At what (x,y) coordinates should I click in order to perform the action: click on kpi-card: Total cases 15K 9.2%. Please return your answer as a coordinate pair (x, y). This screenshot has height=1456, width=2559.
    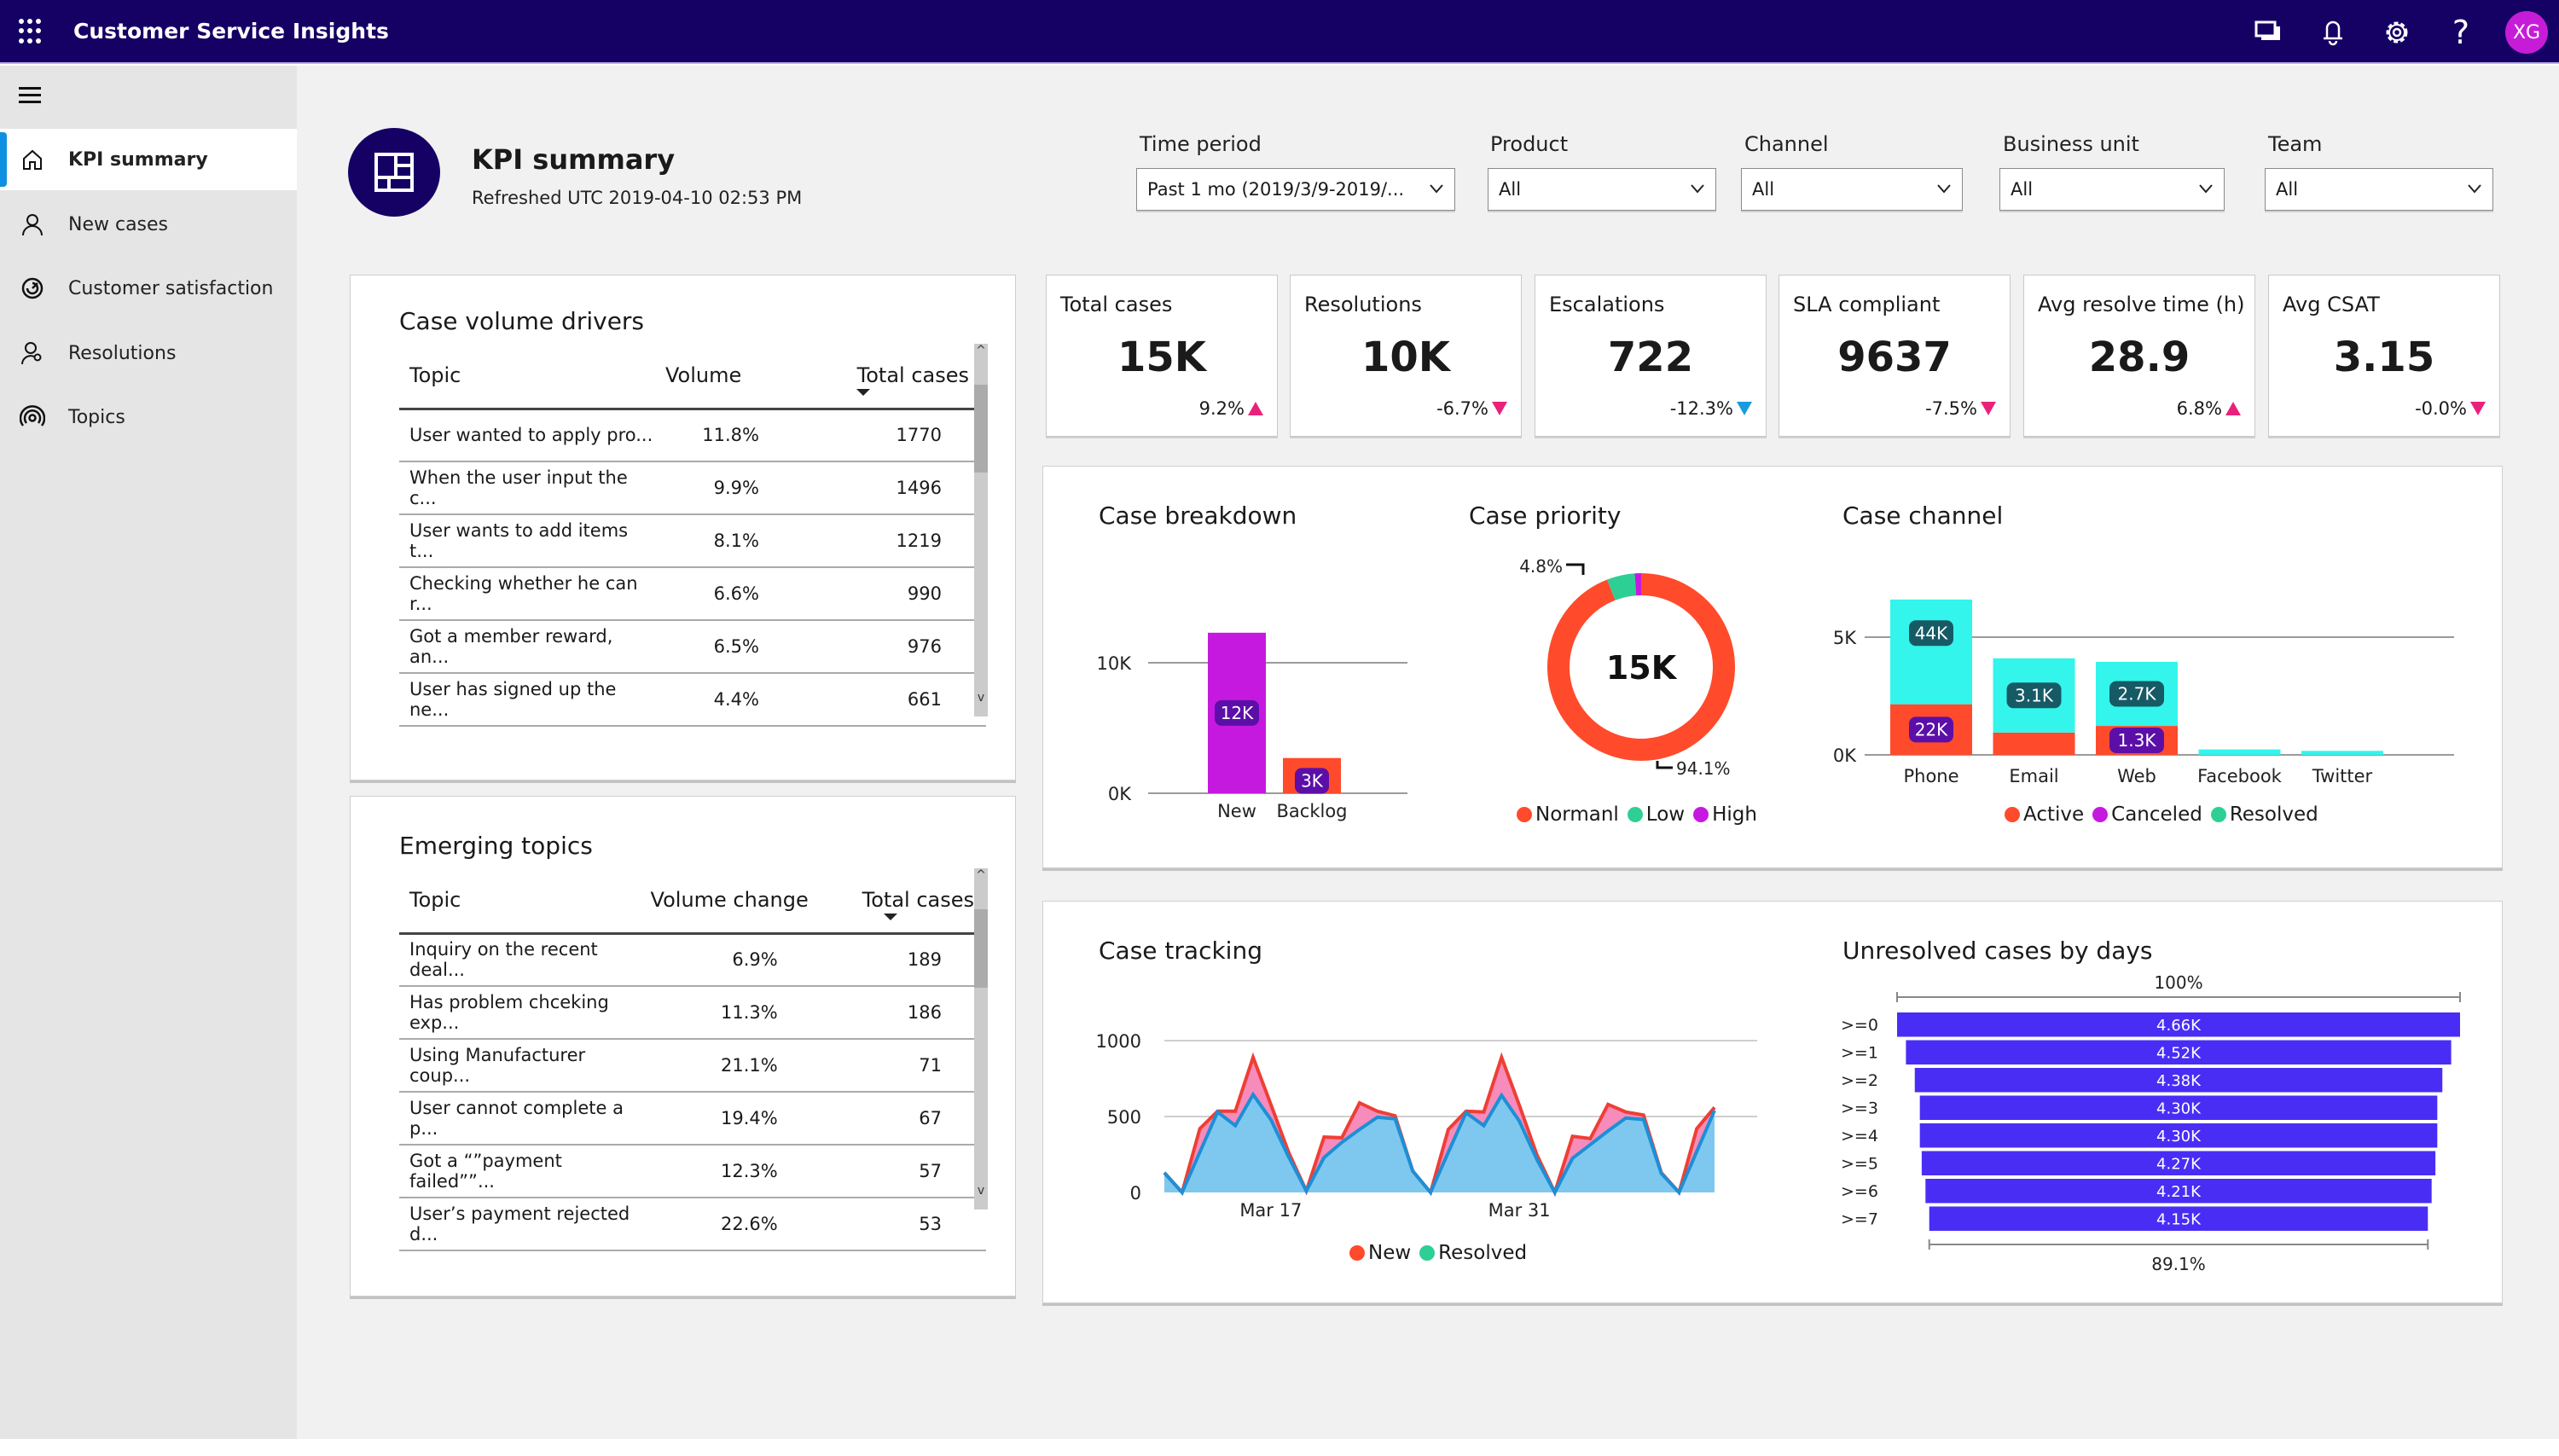
    Looking at the image, I should click on (1162, 356).